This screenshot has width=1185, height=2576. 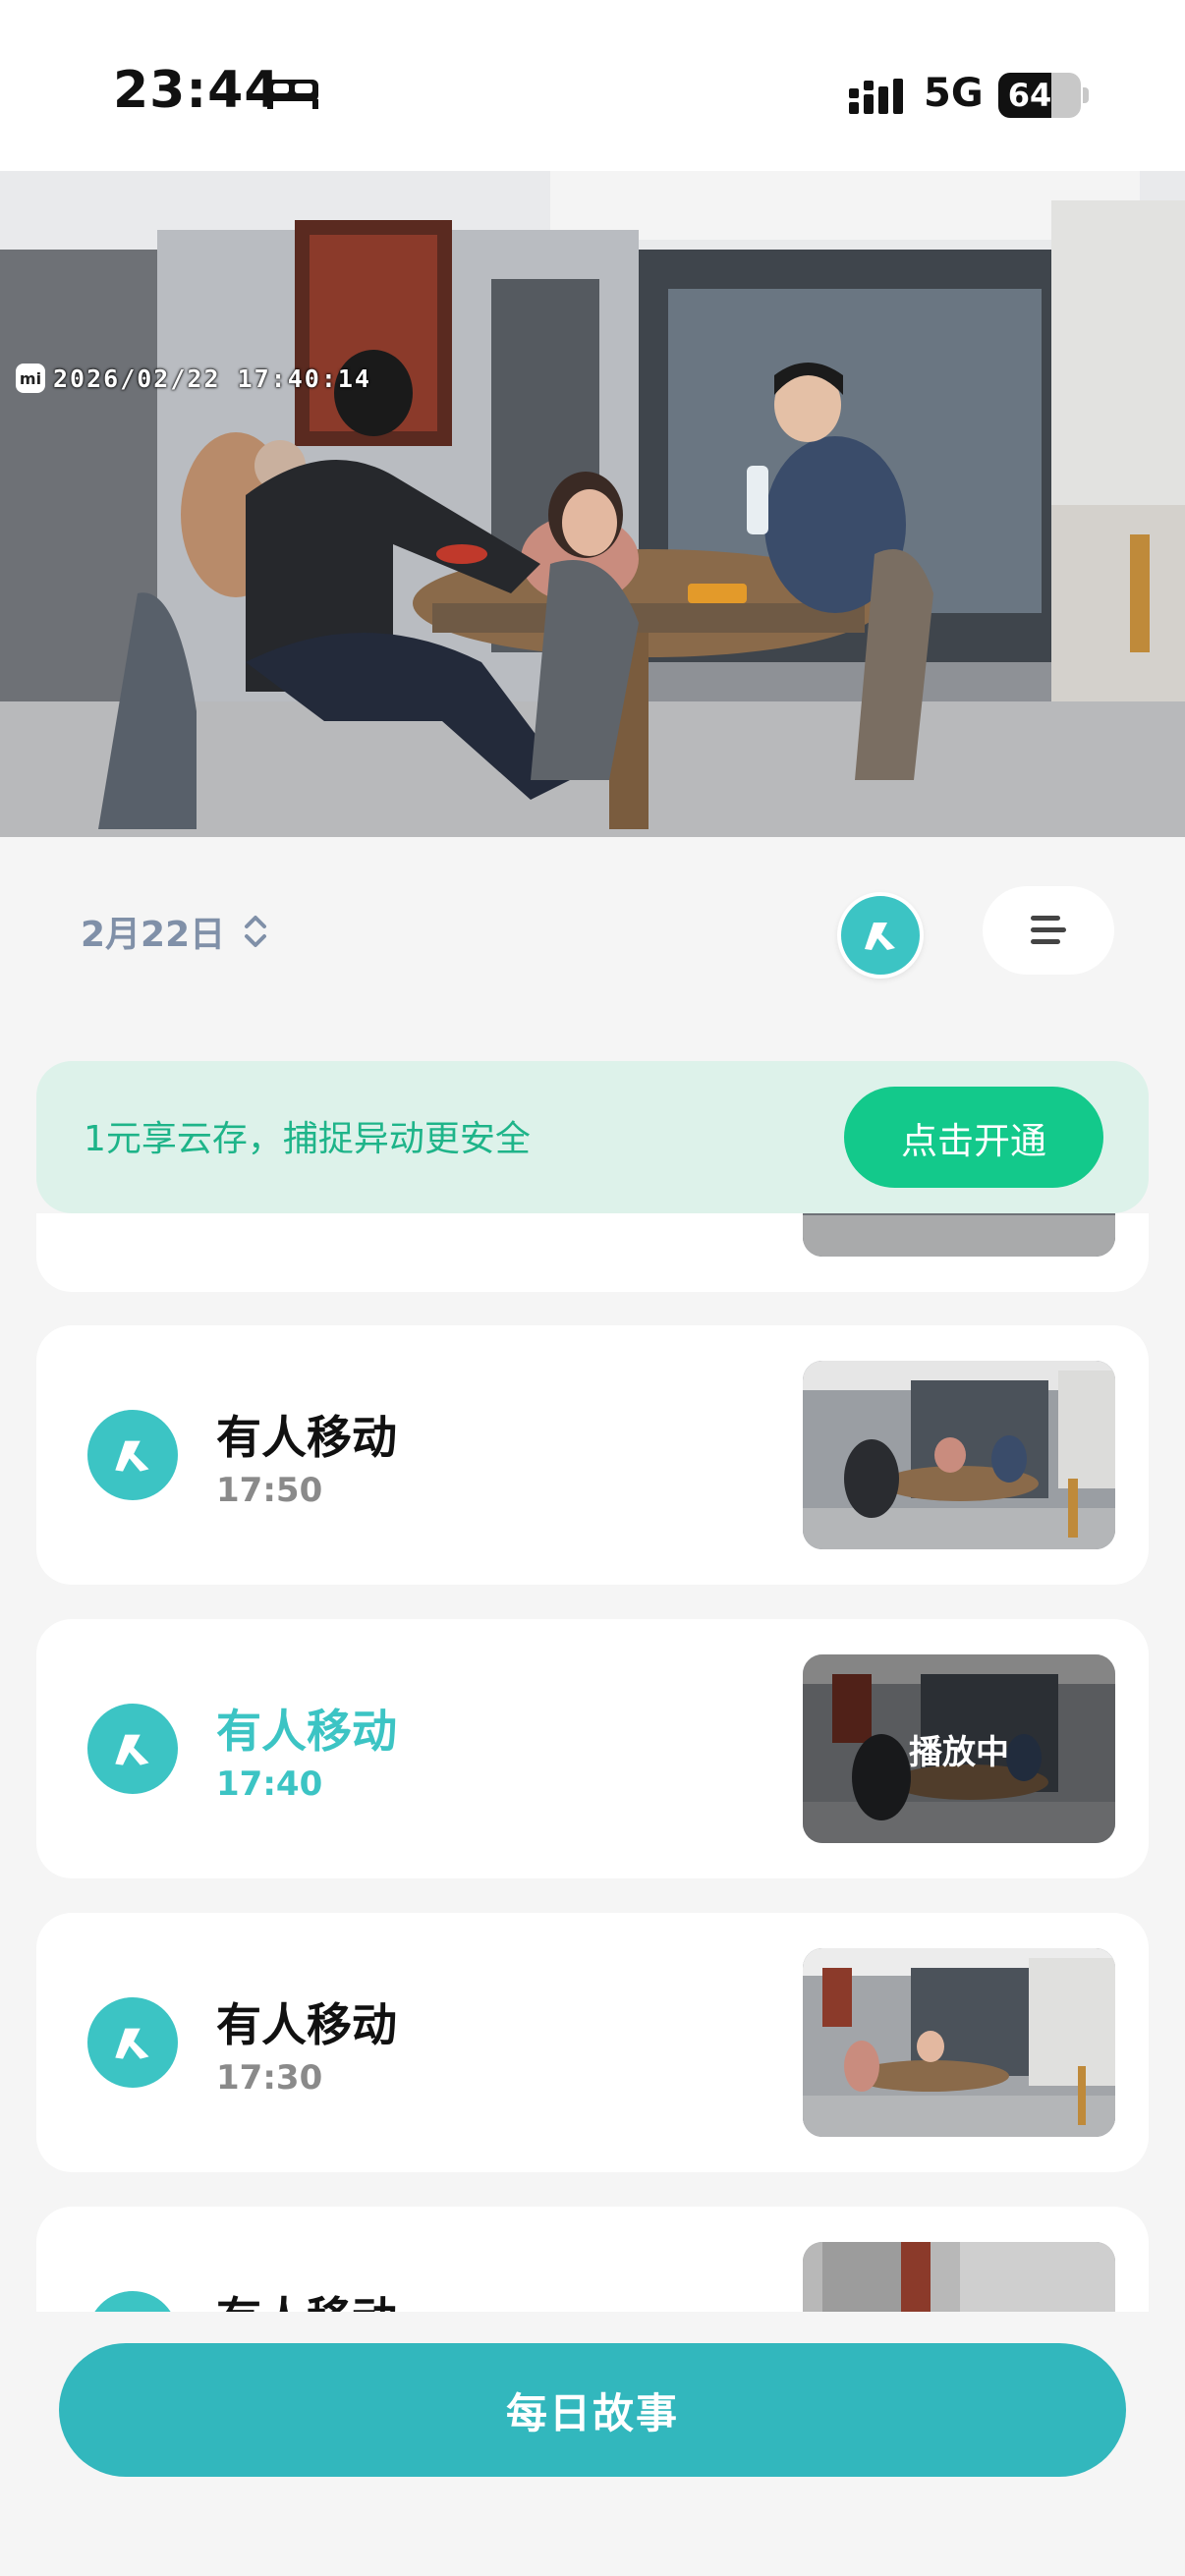 I want to click on motion-filter-button, so click(x=881, y=935).